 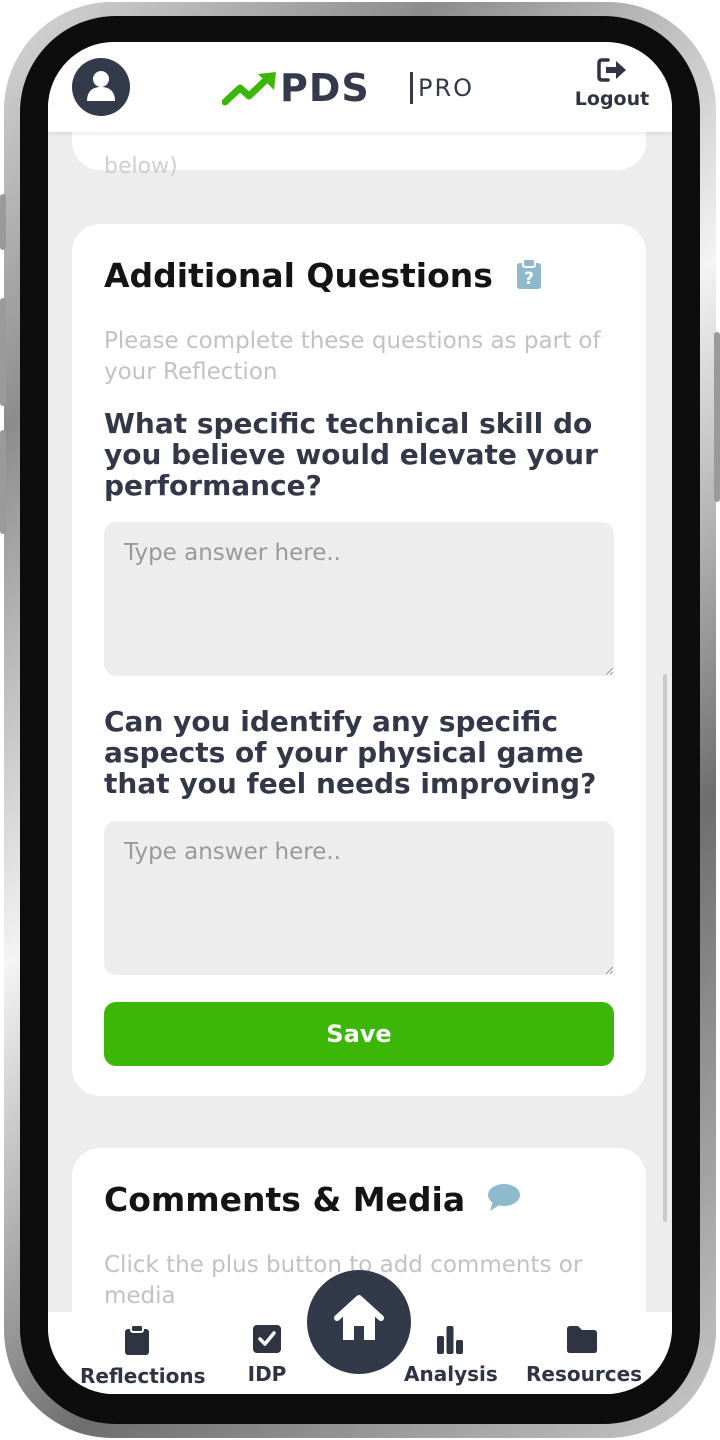 I want to click on clipboard-help-icon: ?, so click(x=529, y=277).